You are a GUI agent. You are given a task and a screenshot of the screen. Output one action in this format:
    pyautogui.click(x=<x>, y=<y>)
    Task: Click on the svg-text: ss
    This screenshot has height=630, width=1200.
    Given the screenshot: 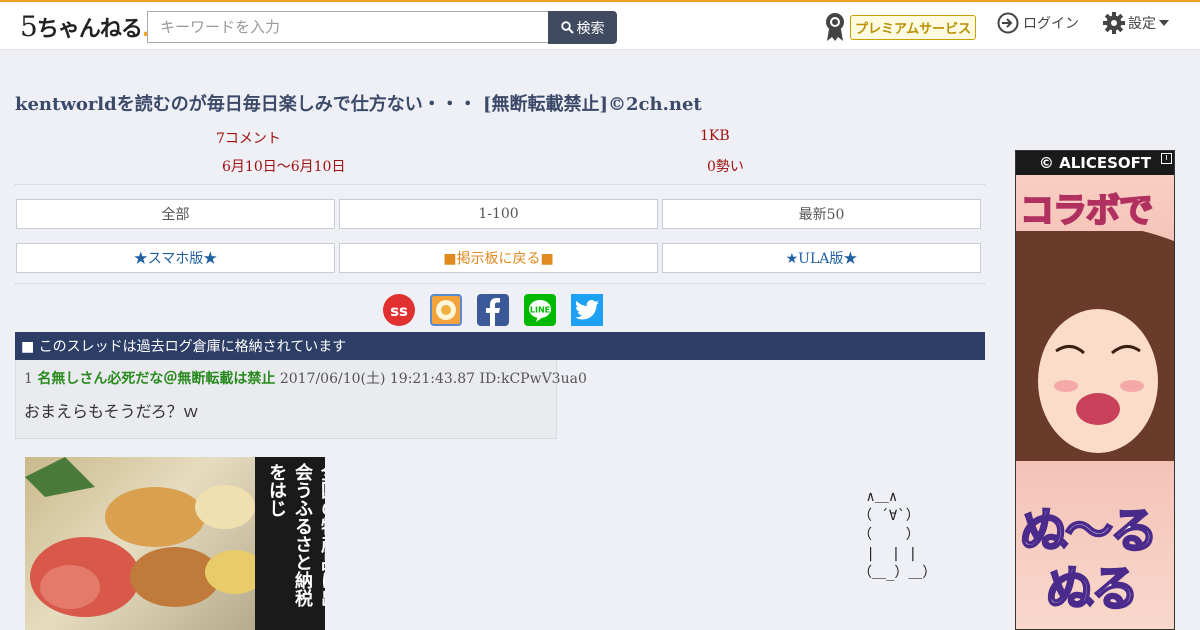 What is the action you would take?
    pyautogui.click(x=399, y=311)
    